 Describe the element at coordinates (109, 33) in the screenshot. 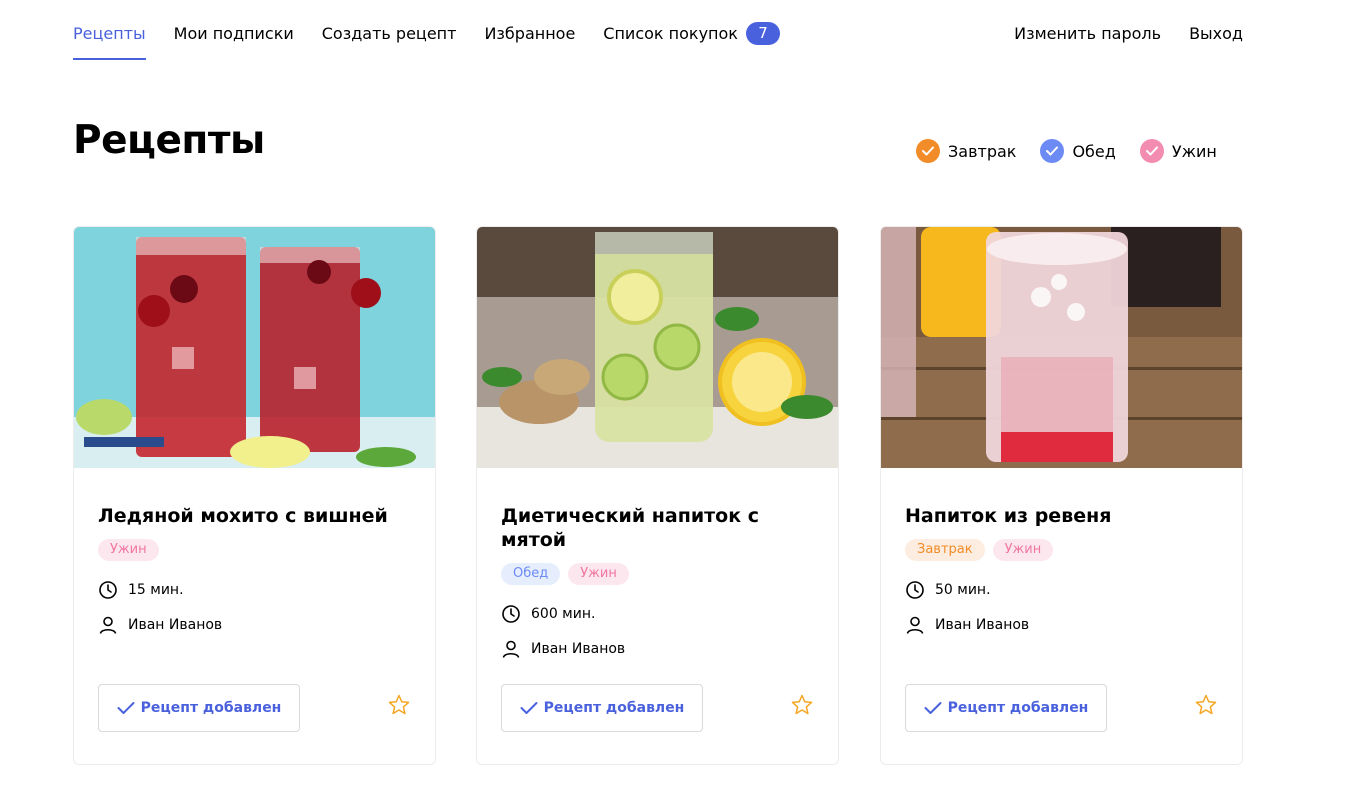

I see `nav-label: Рецепты` at that location.